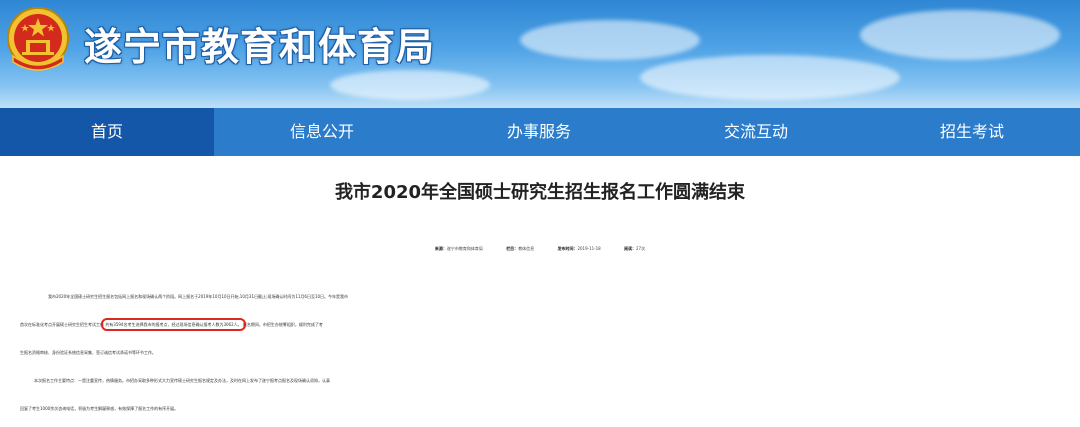 The height and width of the screenshot is (427, 1080). I want to click on column-label: 栏目：, so click(512, 248).